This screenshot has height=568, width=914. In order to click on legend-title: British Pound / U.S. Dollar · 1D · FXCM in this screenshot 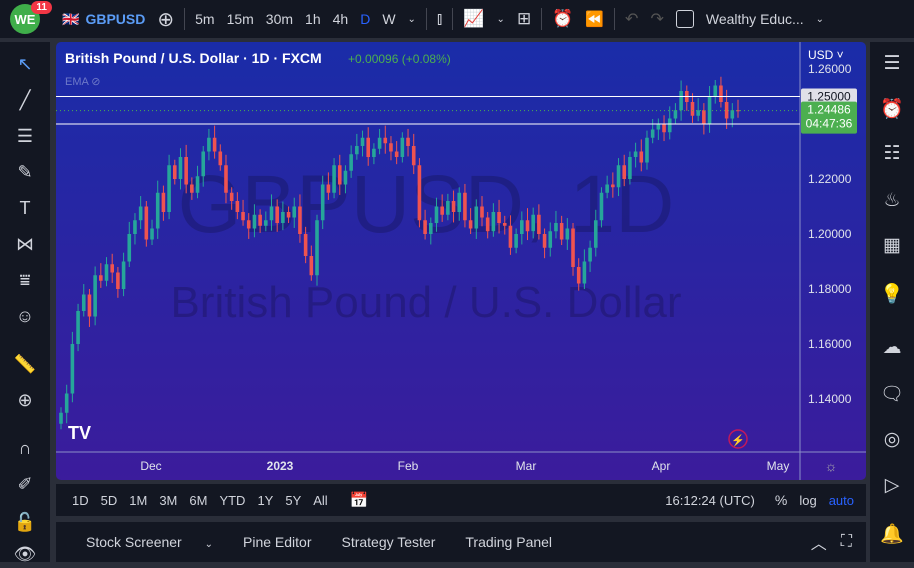, I will do `click(193, 58)`.